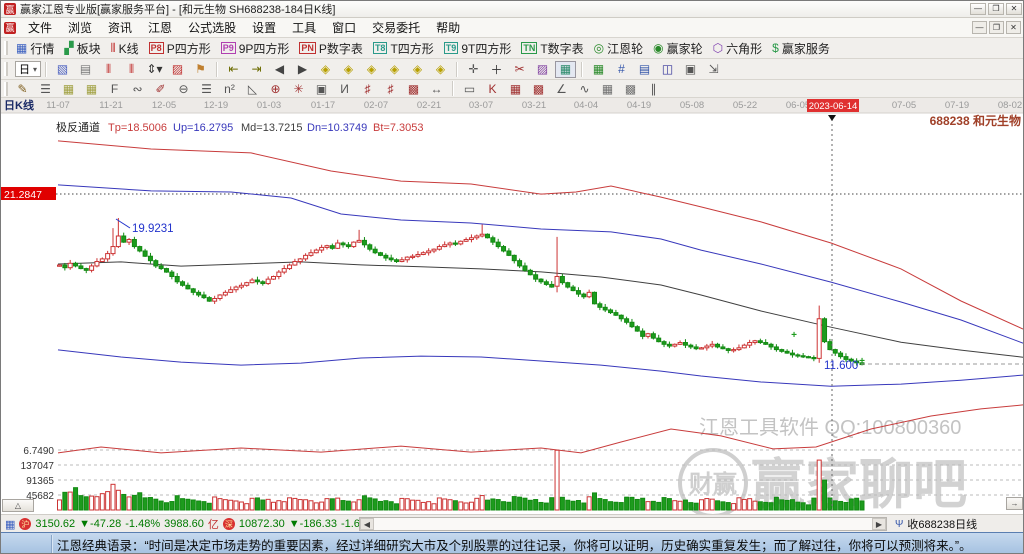 The image size is (1024, 554). Describe the element at coordinates (160, 27) in the screenshot. I see `menu-item-gann: 江恩` at that location.